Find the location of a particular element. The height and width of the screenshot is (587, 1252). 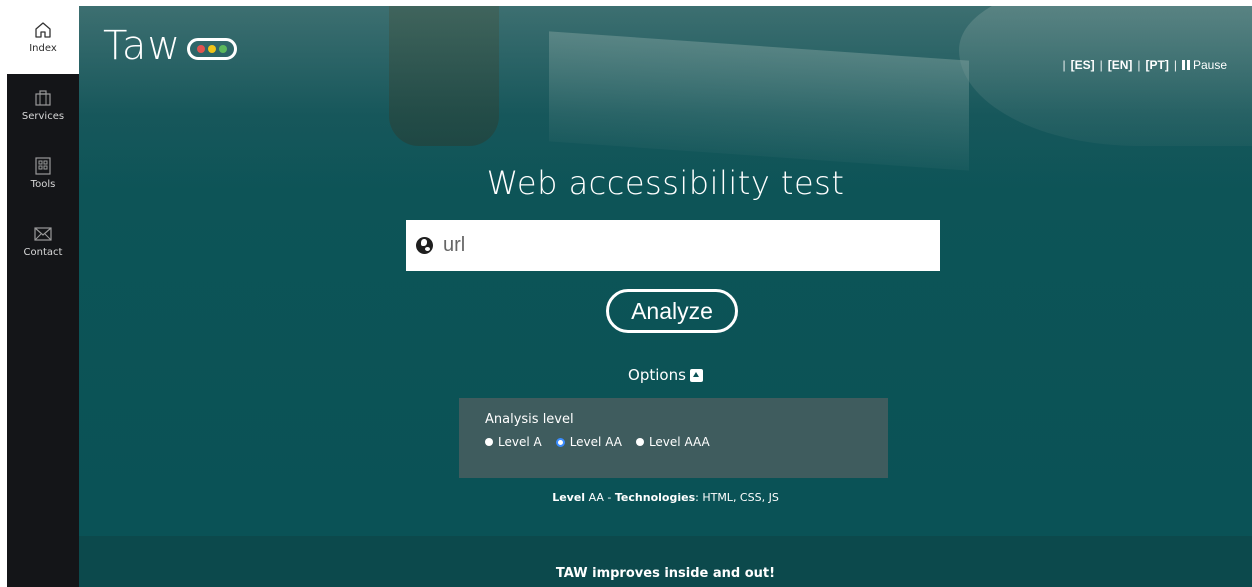

analysis-level-heading: Analysis level is located at coordinates (529, 419).